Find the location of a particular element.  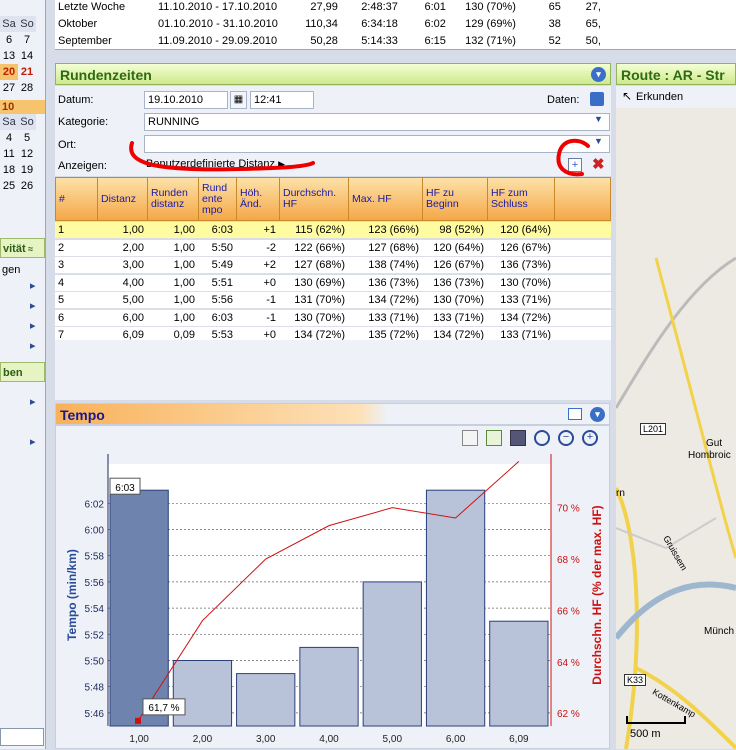

column-header: Max. HF is located at coordinates (386, 199).